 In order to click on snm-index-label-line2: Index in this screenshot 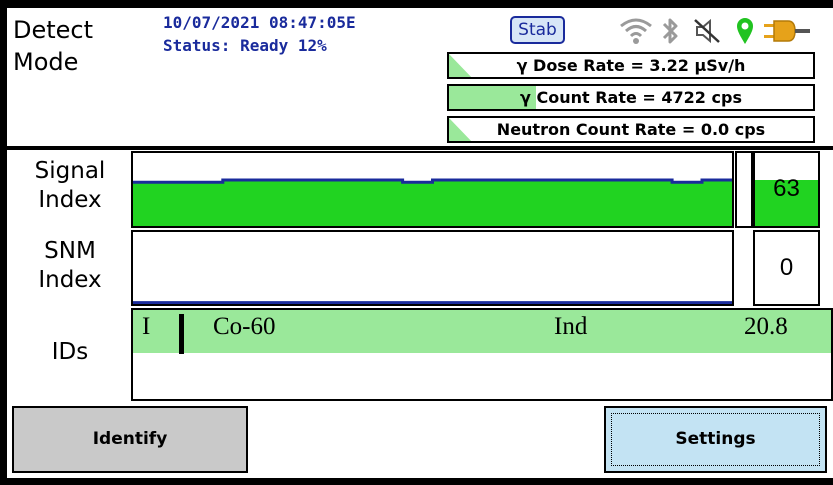, I will do `click(70, 280)`.